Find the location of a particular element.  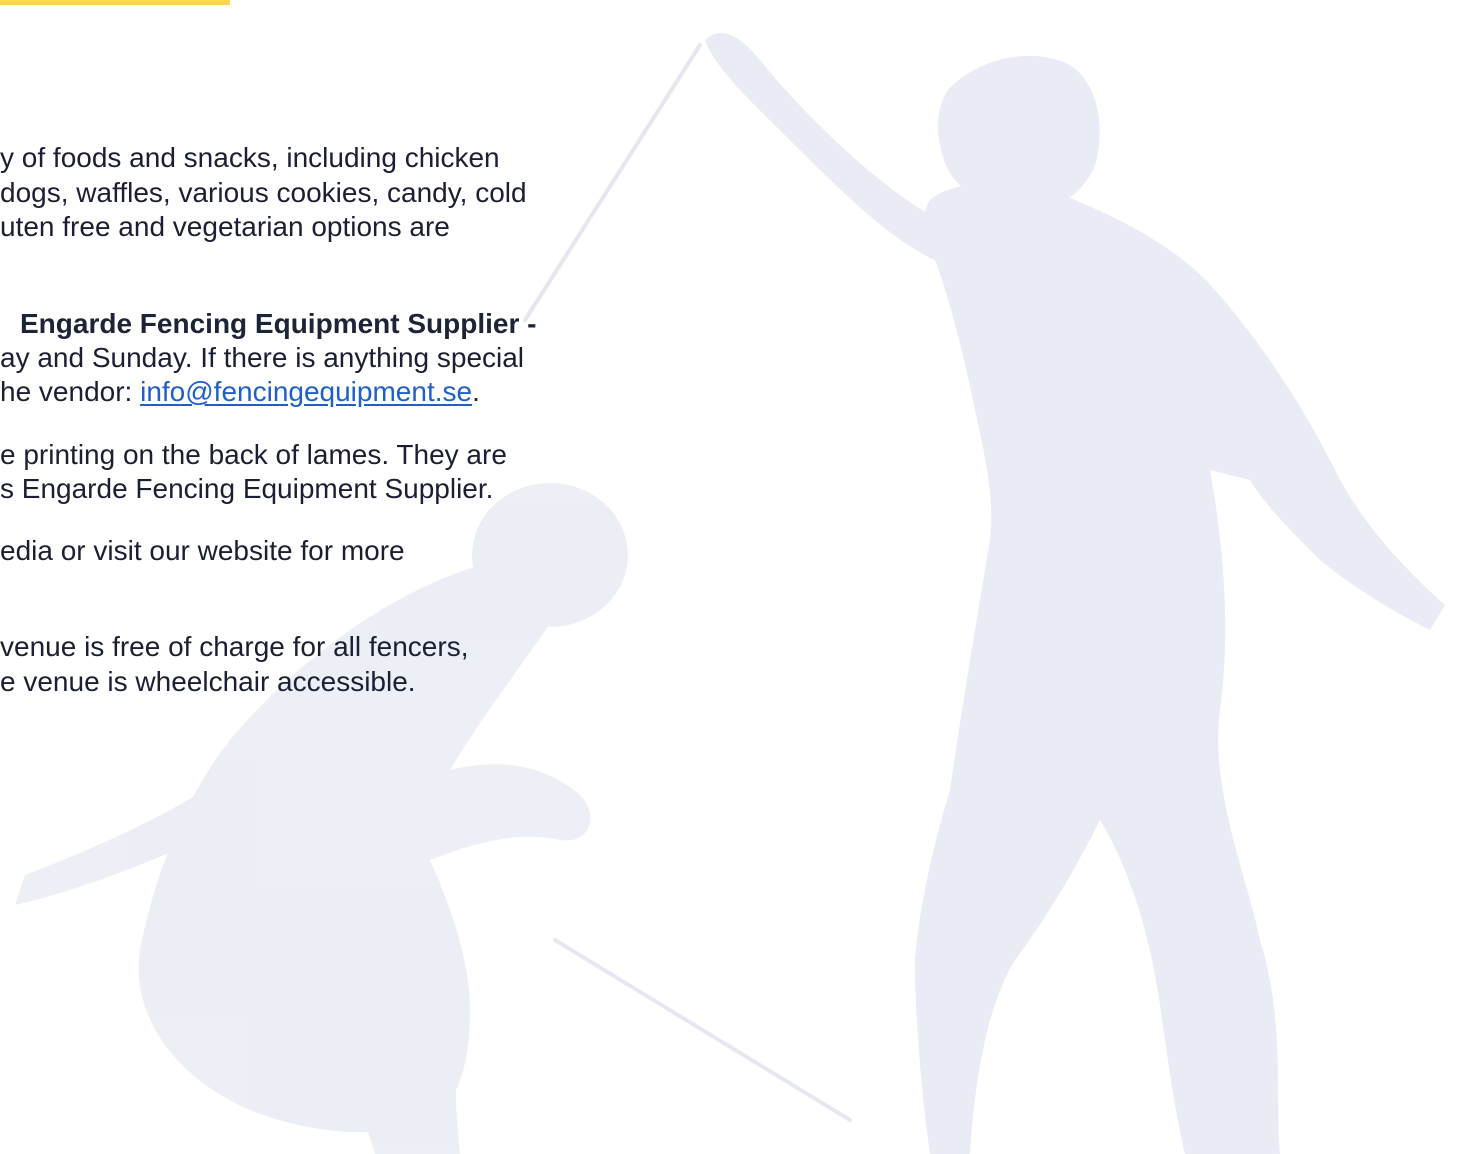

vendor-email-link: info@fencingequipment.se is located at coordinates (306, 391).